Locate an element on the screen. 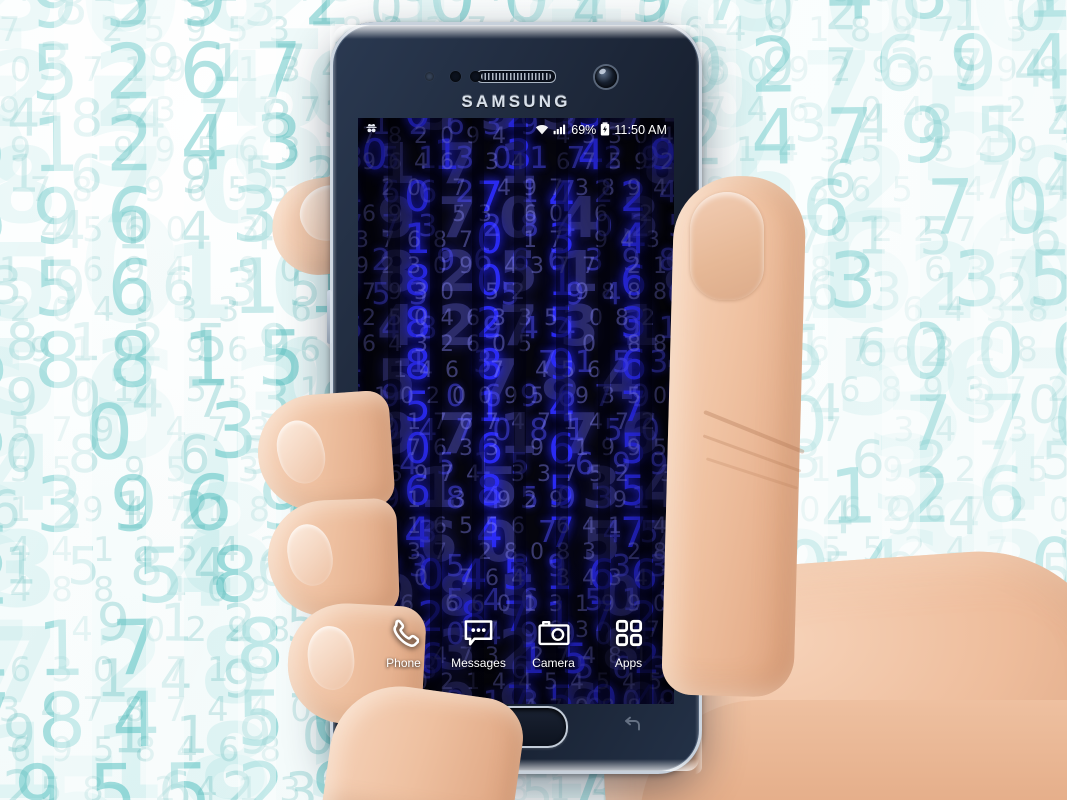 This screenshot has height=800, width=1067. rim-bottom-gloss is located at coordinates (516, 765).